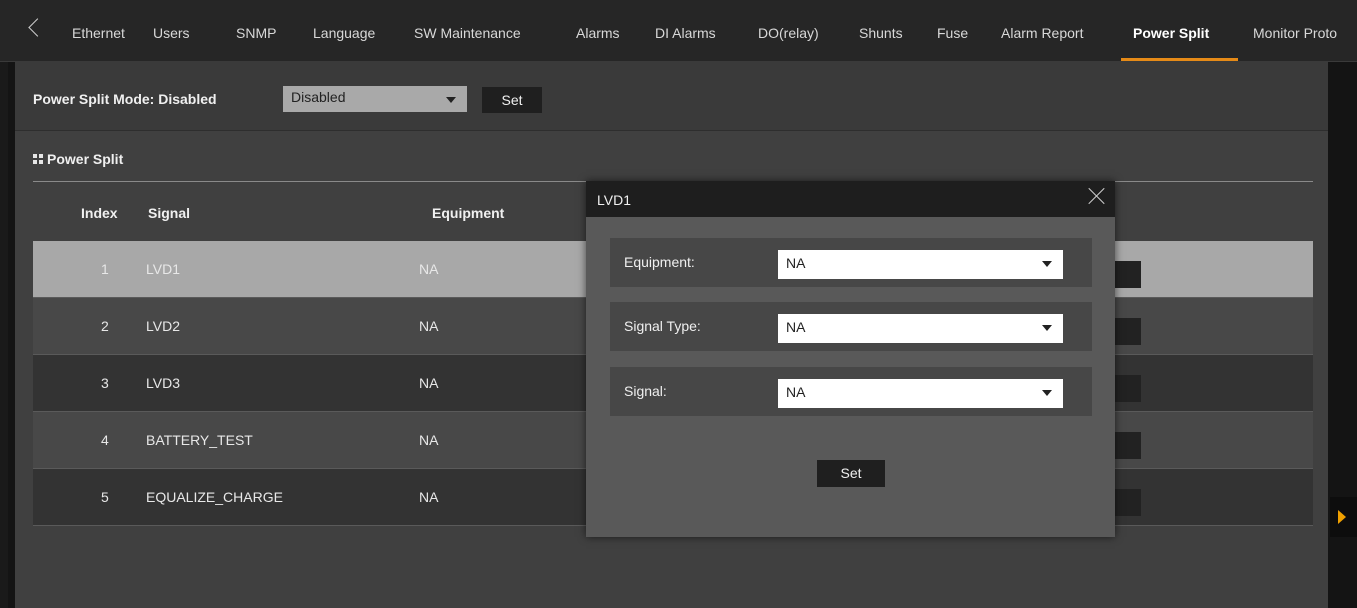  Describe the element at coordinates (105, 326) in the screenshot. I see `row-index: 2` at that location.